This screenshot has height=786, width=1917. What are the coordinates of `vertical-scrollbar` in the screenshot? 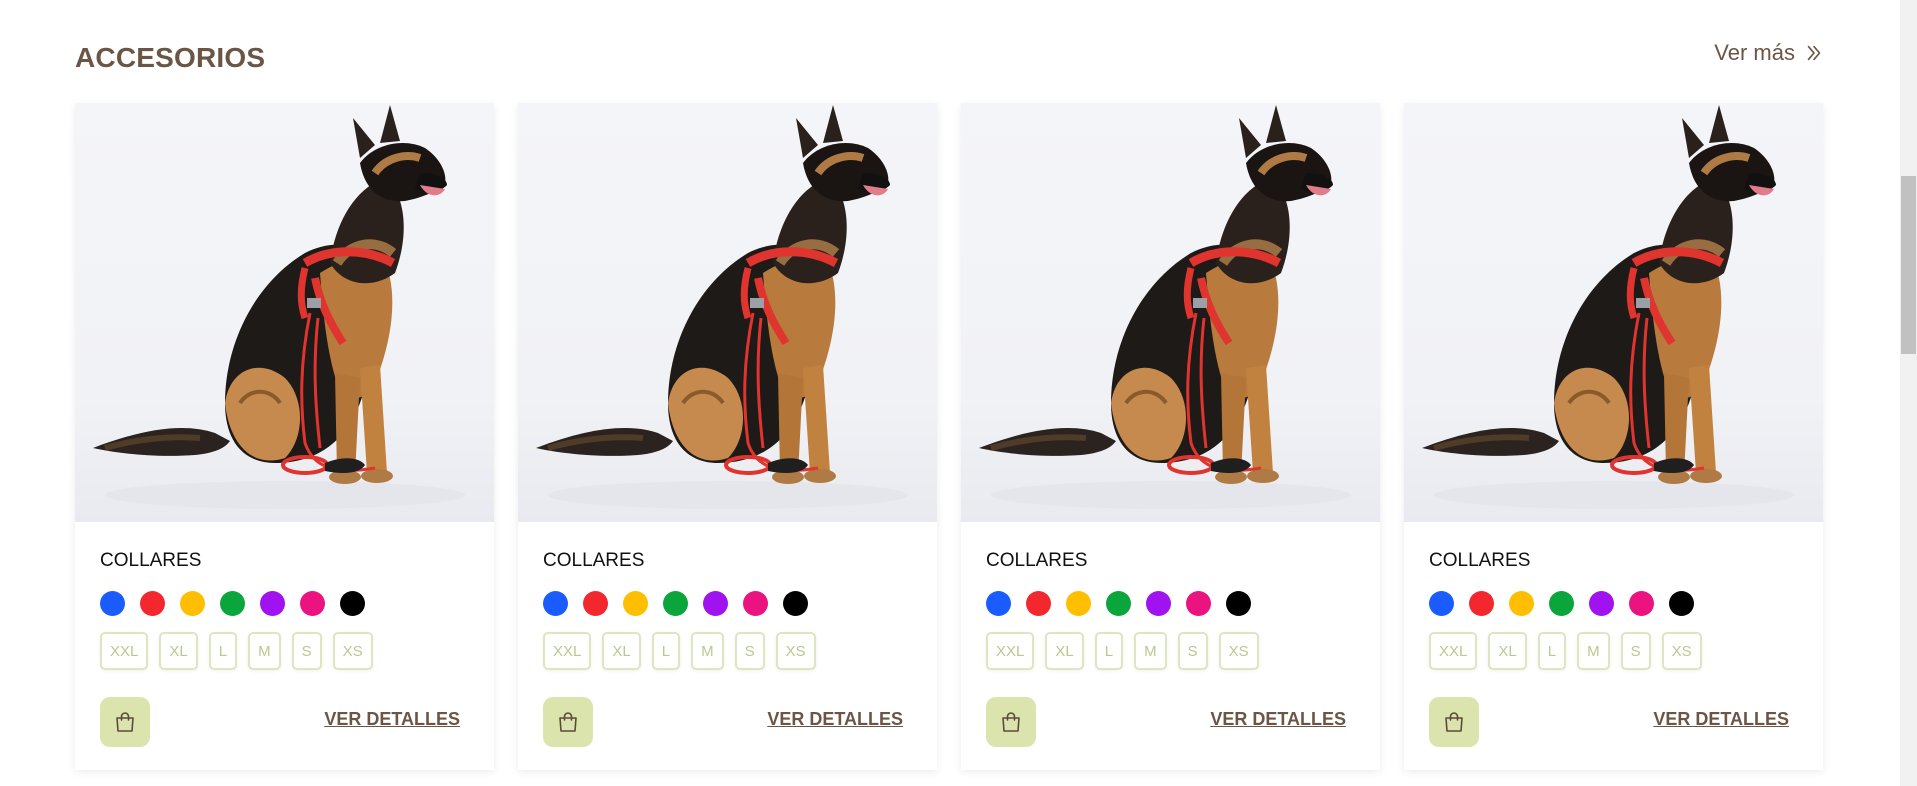 It's located at (1908, 393).